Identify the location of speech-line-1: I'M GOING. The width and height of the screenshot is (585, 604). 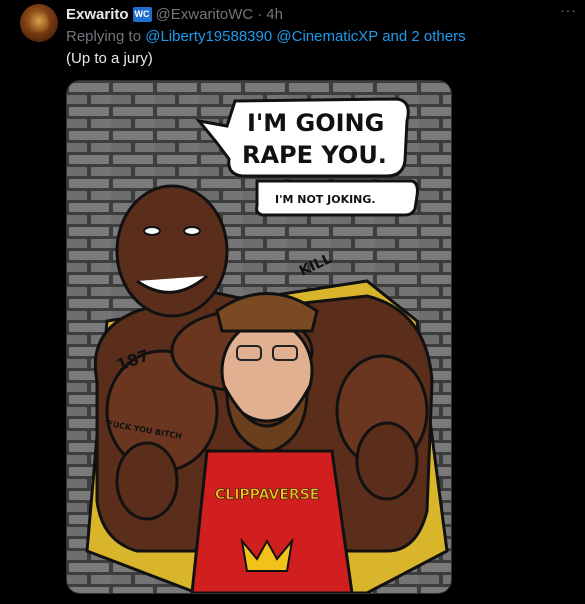
(315, 123).